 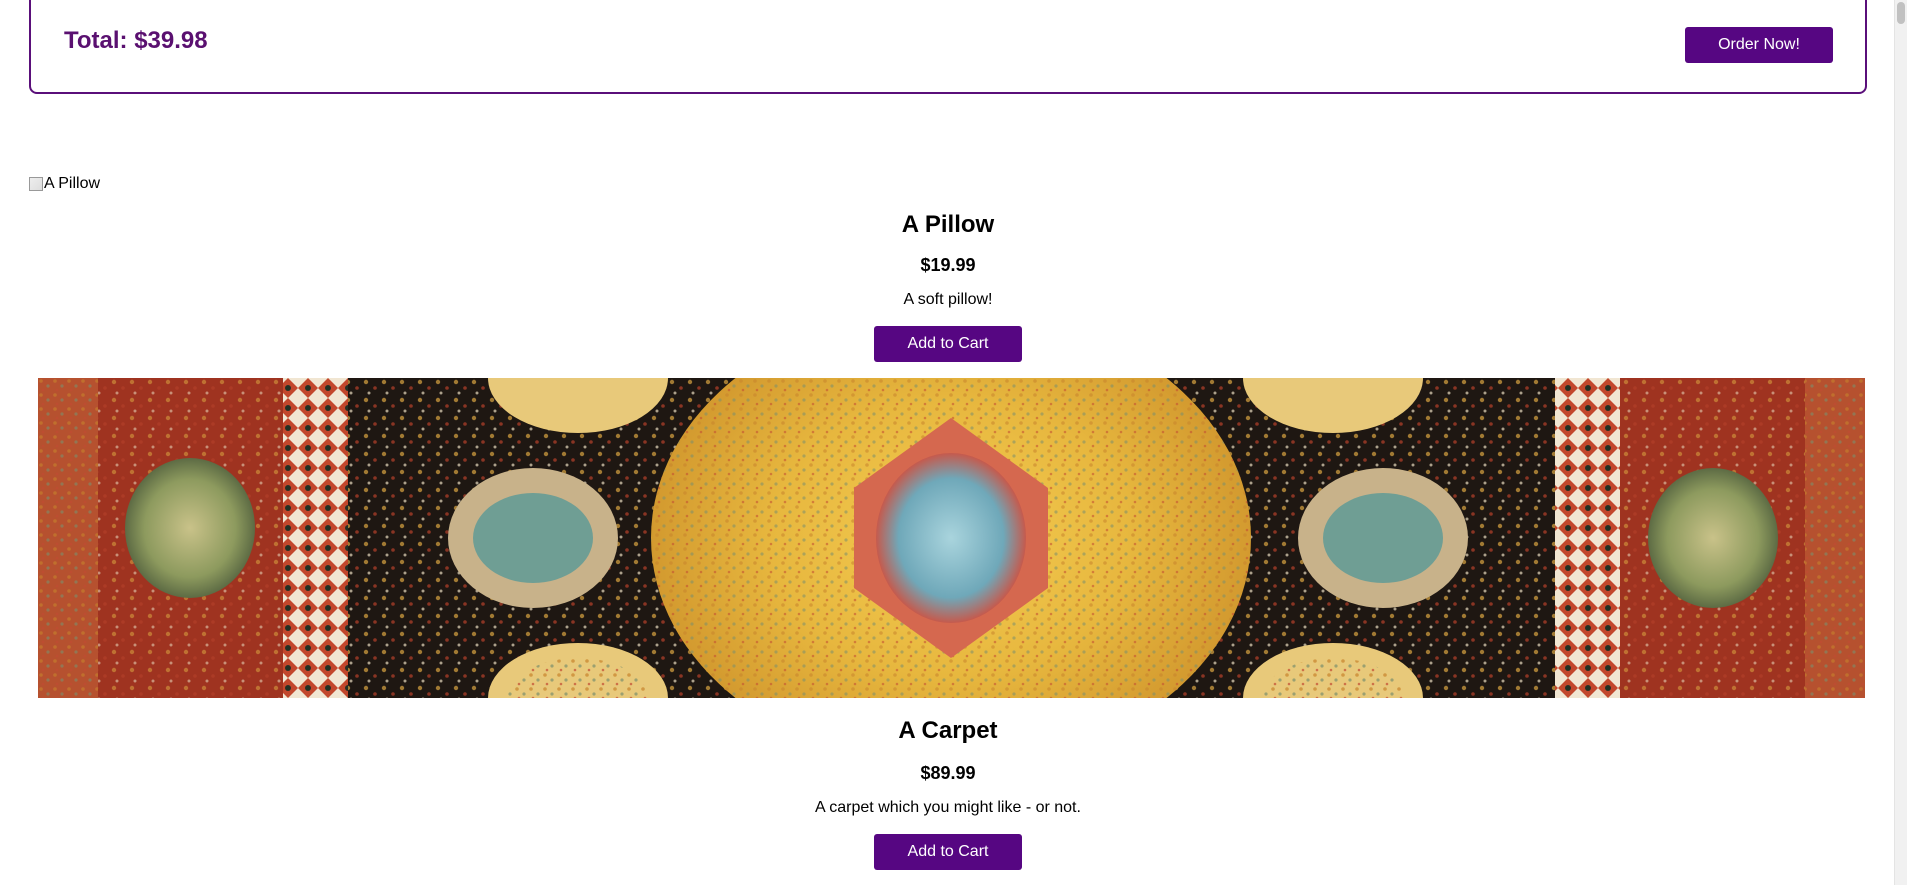 I want to click on product-price: $89.99, so click(x=948, y=773).